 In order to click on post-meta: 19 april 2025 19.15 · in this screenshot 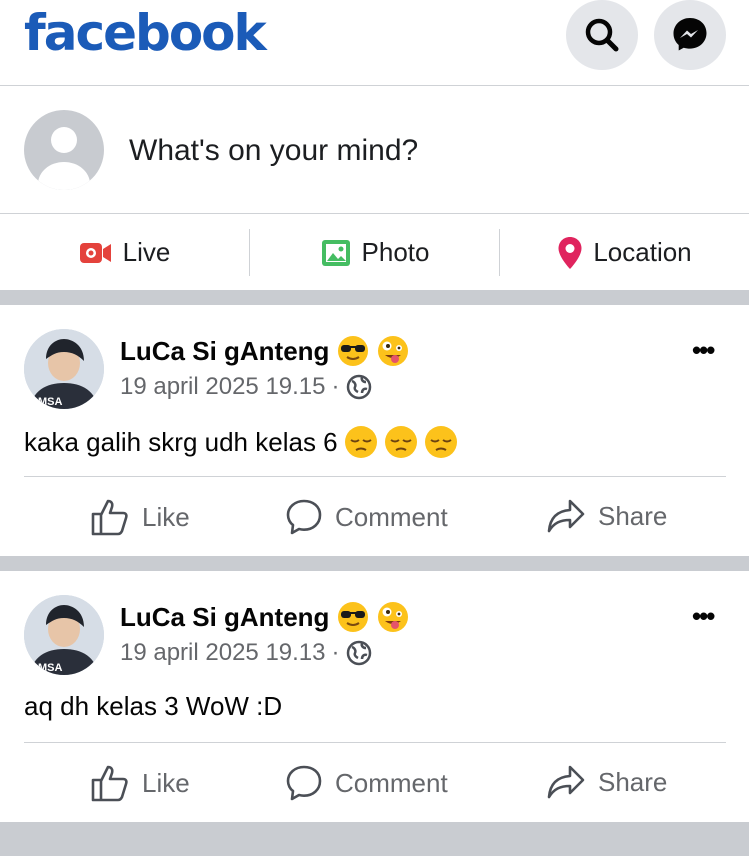, I will do `click(246, 387)`.